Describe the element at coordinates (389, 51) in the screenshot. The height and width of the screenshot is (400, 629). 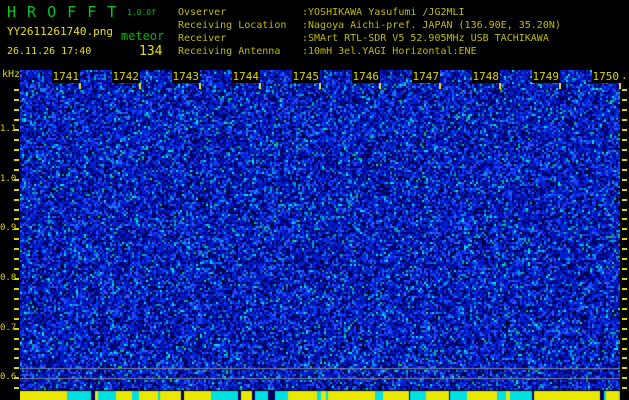
I see `info-value: :10mH 3el.YAGI Horizontal:ENE` at that location.